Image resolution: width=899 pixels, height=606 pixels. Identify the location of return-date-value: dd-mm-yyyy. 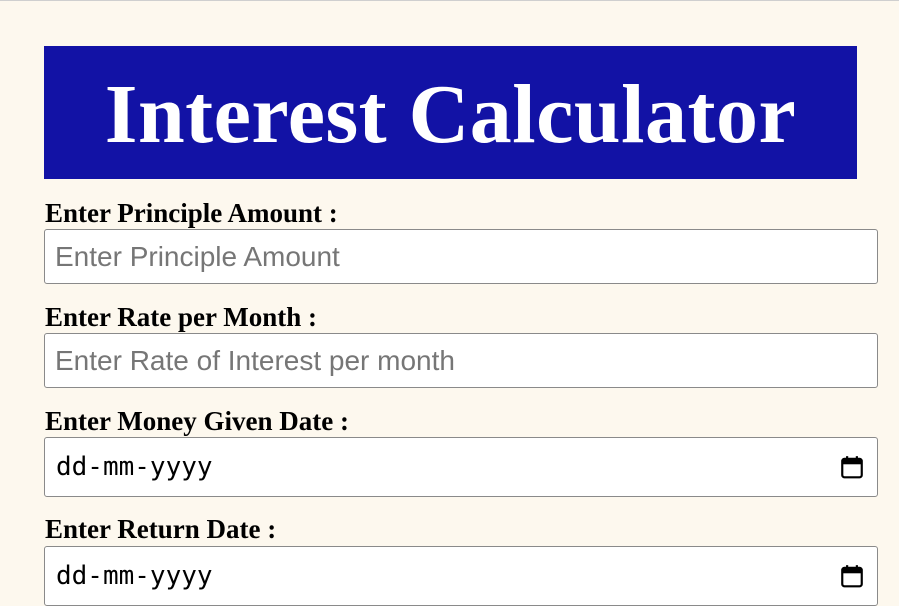
(134, 576).